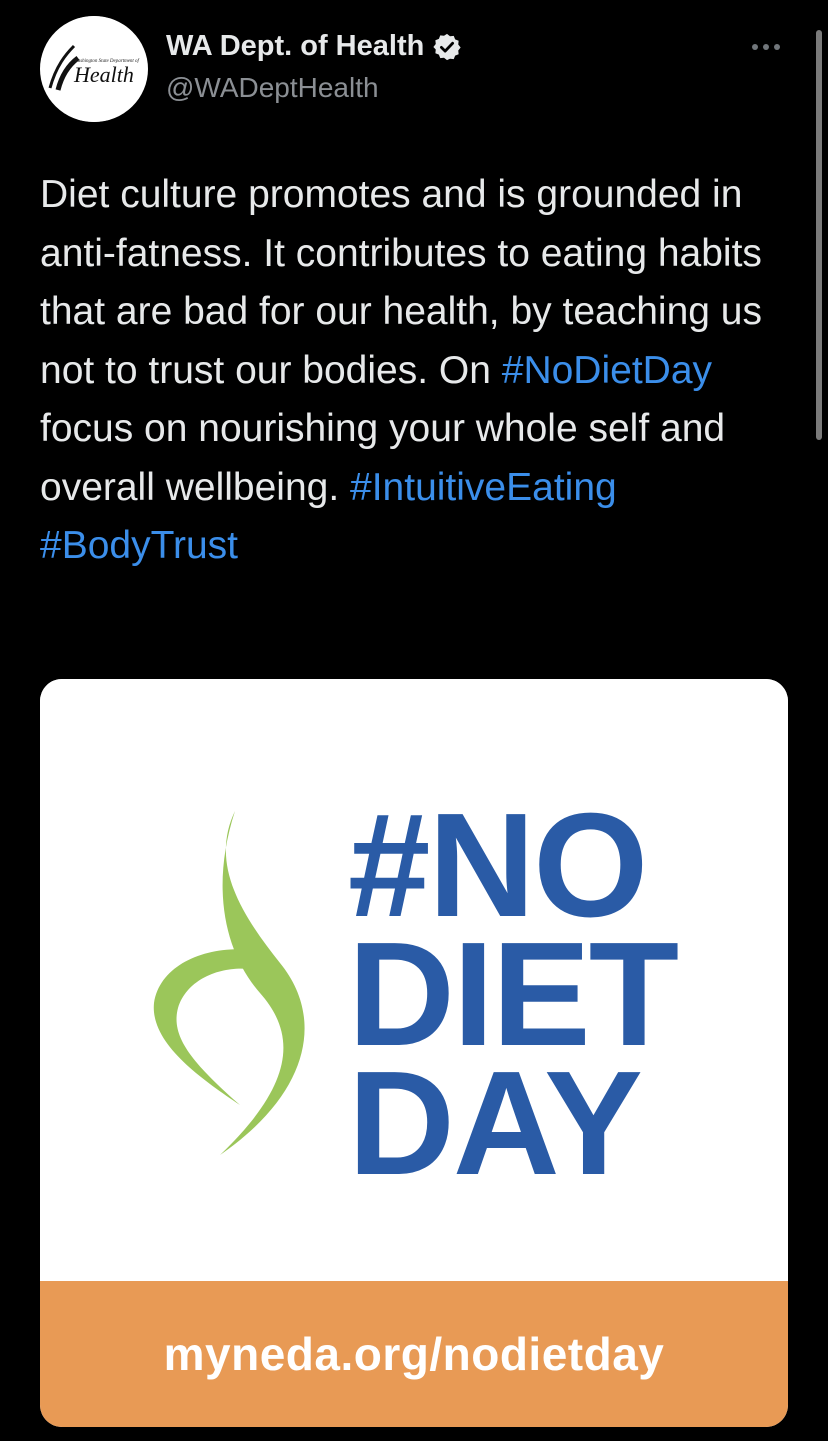 The image size is (828, 1441). I want to click on hashtag-bodytrust: #BodyTrust, so click(139, 545).